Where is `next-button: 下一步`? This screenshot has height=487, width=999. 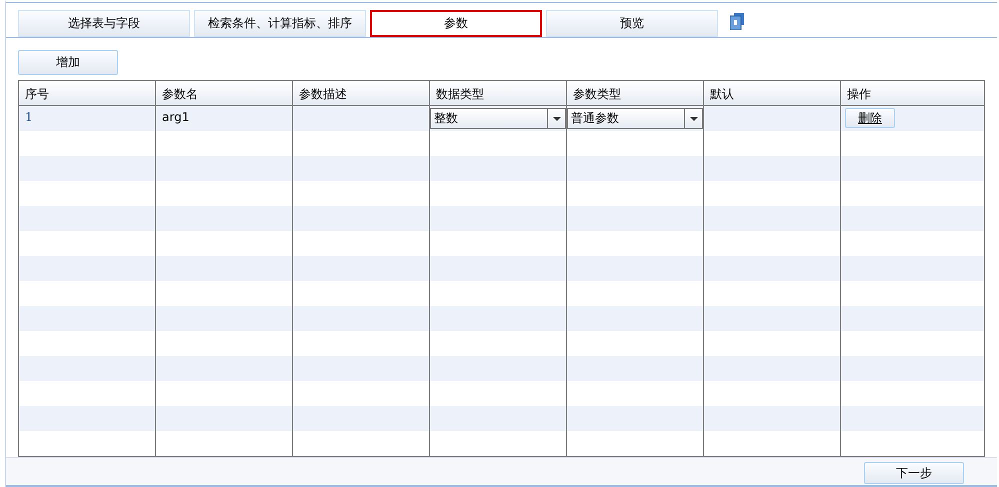
next-button: 下一步 is located at coordinates (914, 473).